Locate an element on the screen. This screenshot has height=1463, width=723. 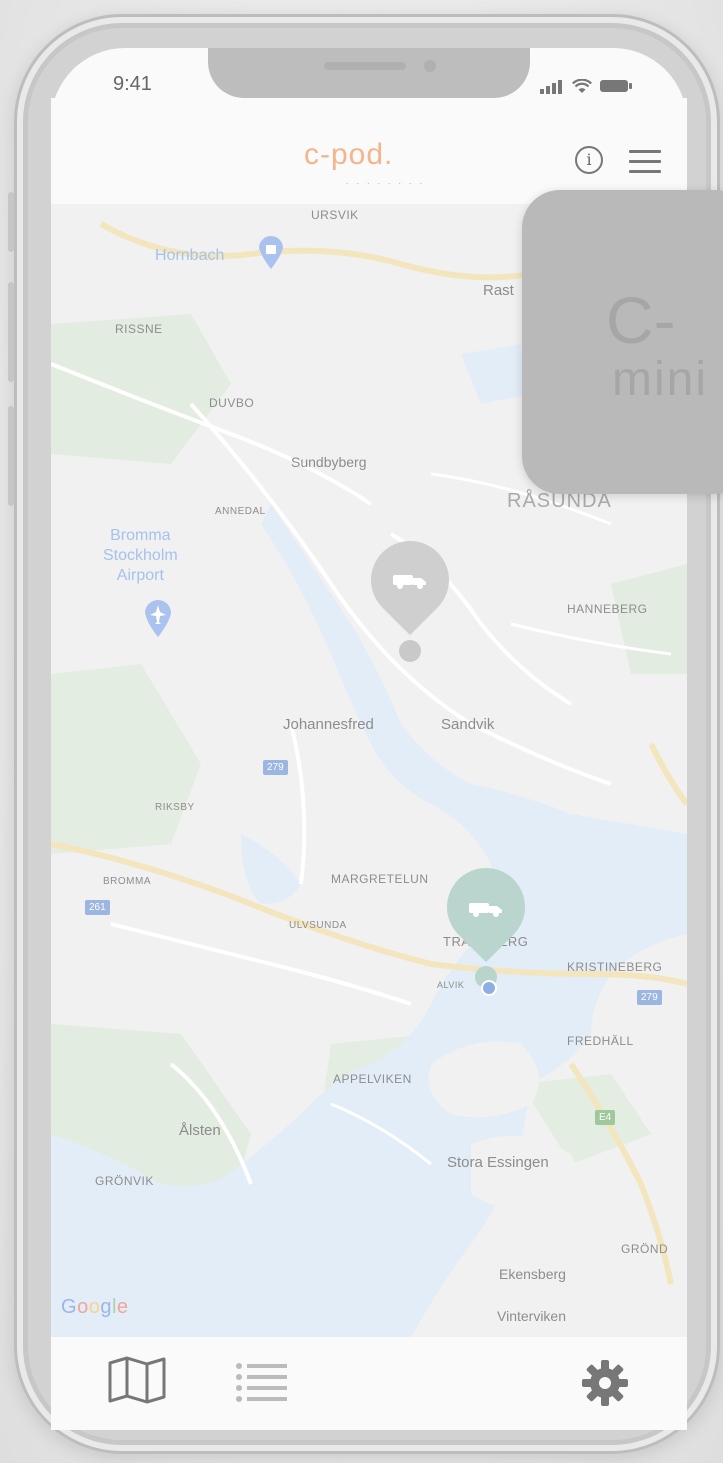
map-label-rissne: RISSNE is located at coordinates (139, 329).